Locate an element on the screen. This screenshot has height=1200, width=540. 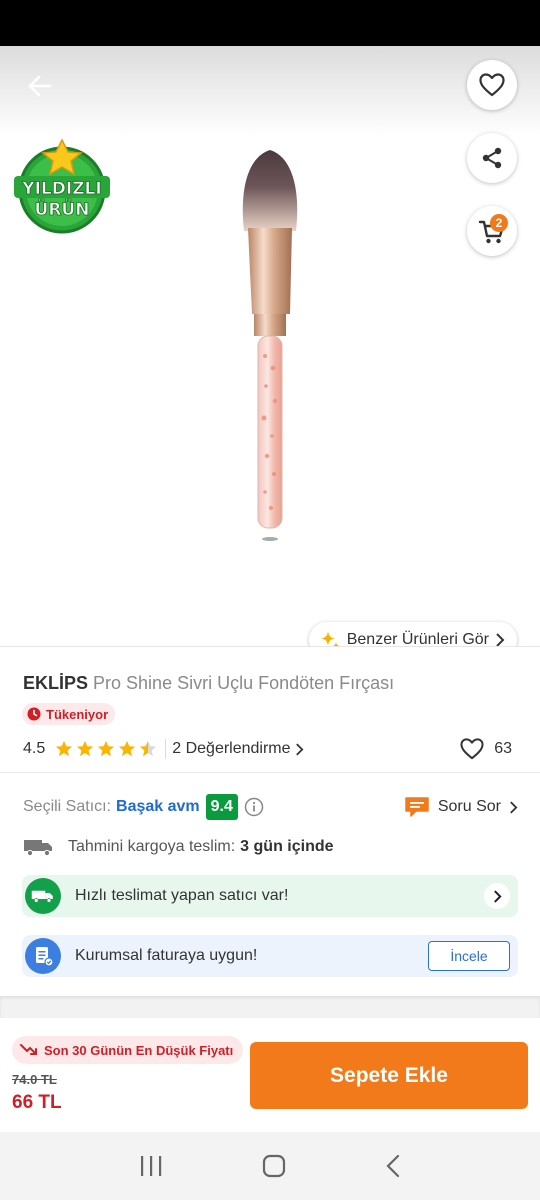
reviews-link: 2 Değerlendirme is located at coordinates (238, 749).